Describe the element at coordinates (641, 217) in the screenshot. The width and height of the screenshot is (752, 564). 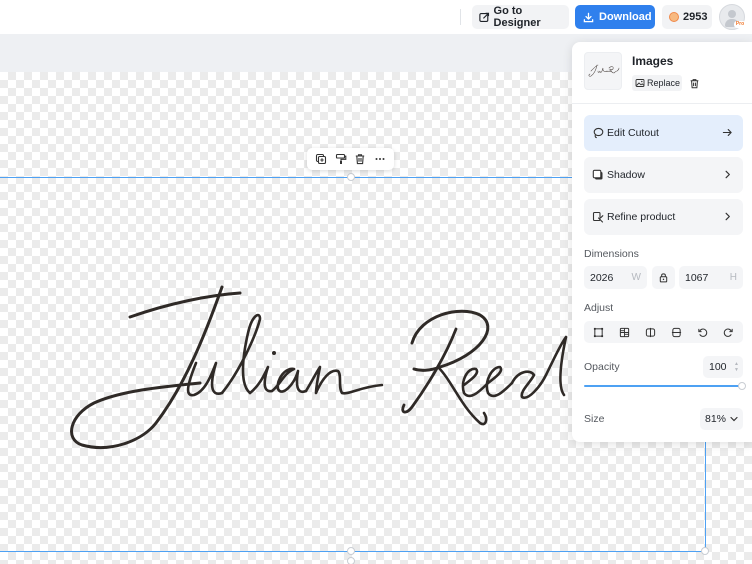
I see `refine-product-label: Refine product` at that location.